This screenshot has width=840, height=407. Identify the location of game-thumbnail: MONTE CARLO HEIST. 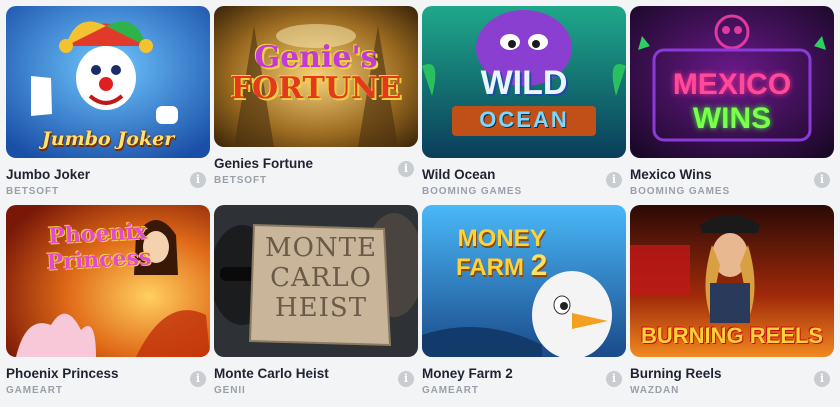
(316, 281).